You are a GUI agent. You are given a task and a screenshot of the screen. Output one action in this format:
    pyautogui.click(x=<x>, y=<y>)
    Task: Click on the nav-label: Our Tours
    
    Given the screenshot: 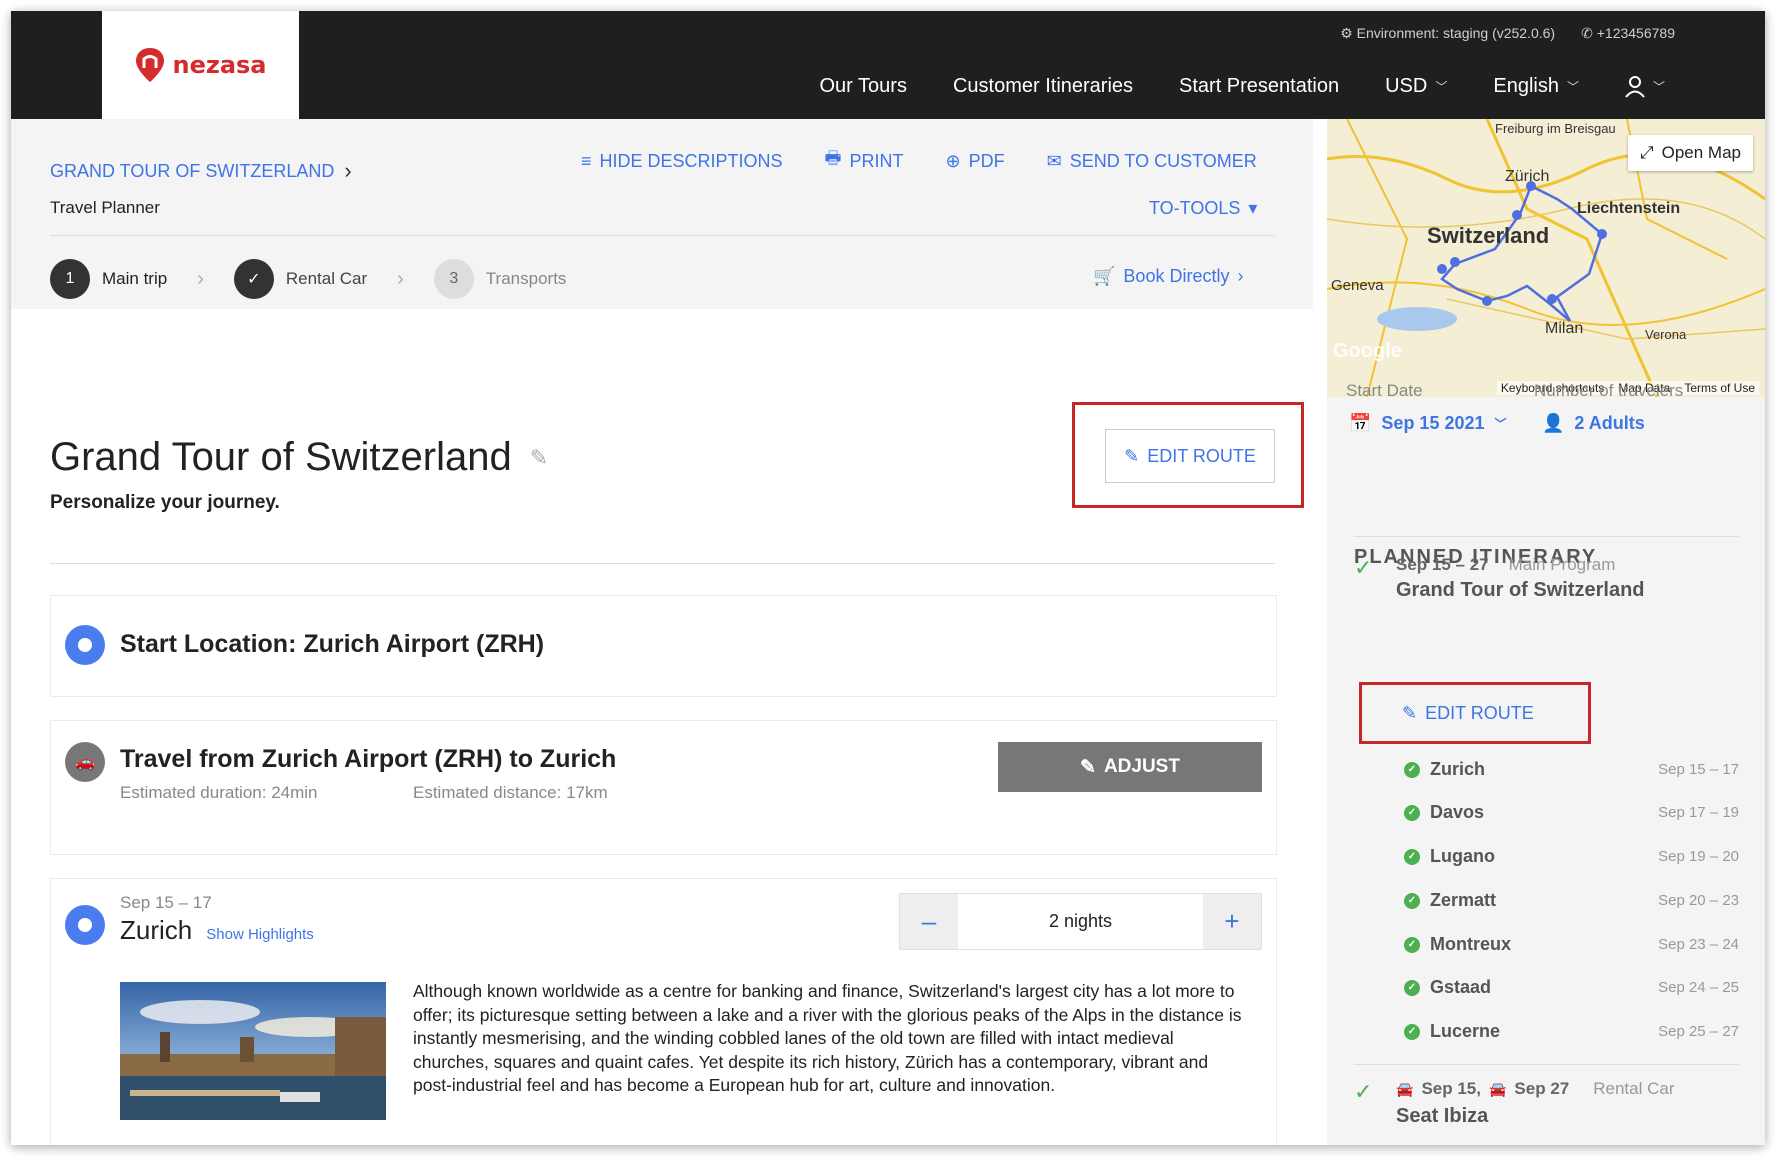 What is the action you would take?
    pyautogui.click(x=863, y=86)
    